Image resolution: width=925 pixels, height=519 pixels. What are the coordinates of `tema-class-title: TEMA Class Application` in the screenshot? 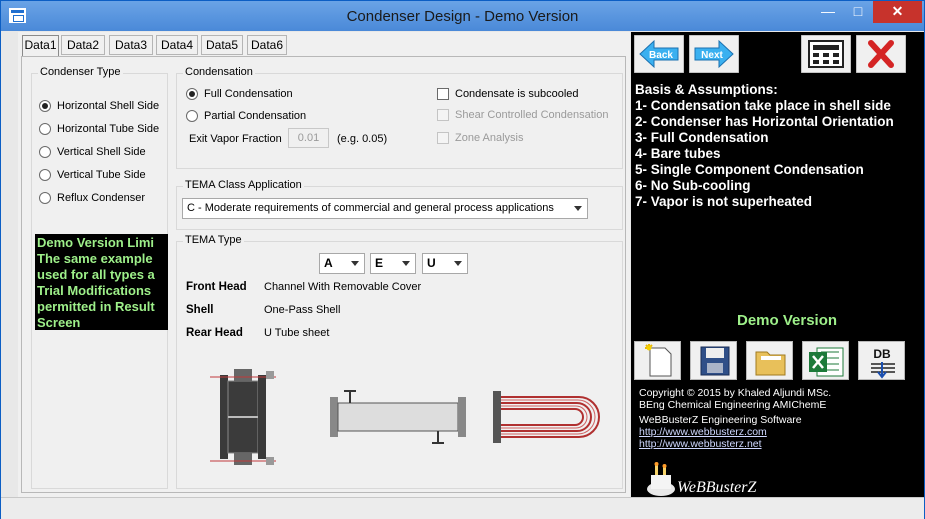 It's located at (243, 185).